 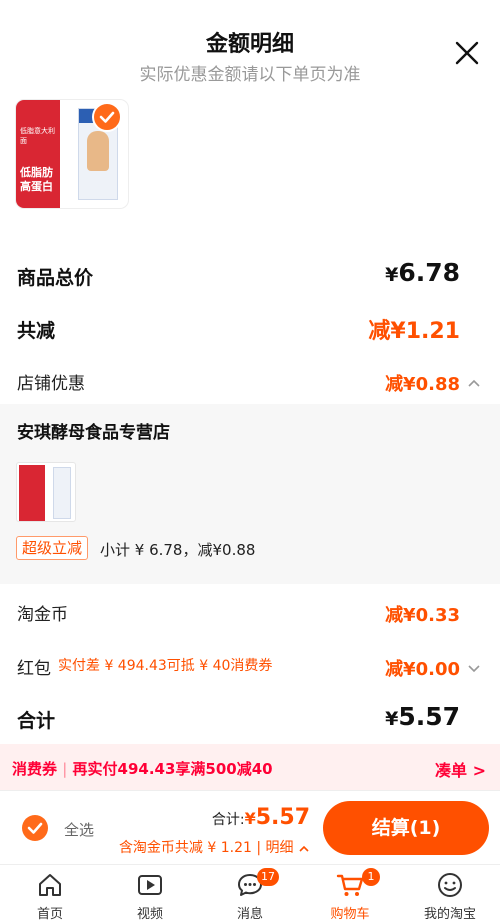 I want to click on select-all-checkbox, so click(x=35, y=828).